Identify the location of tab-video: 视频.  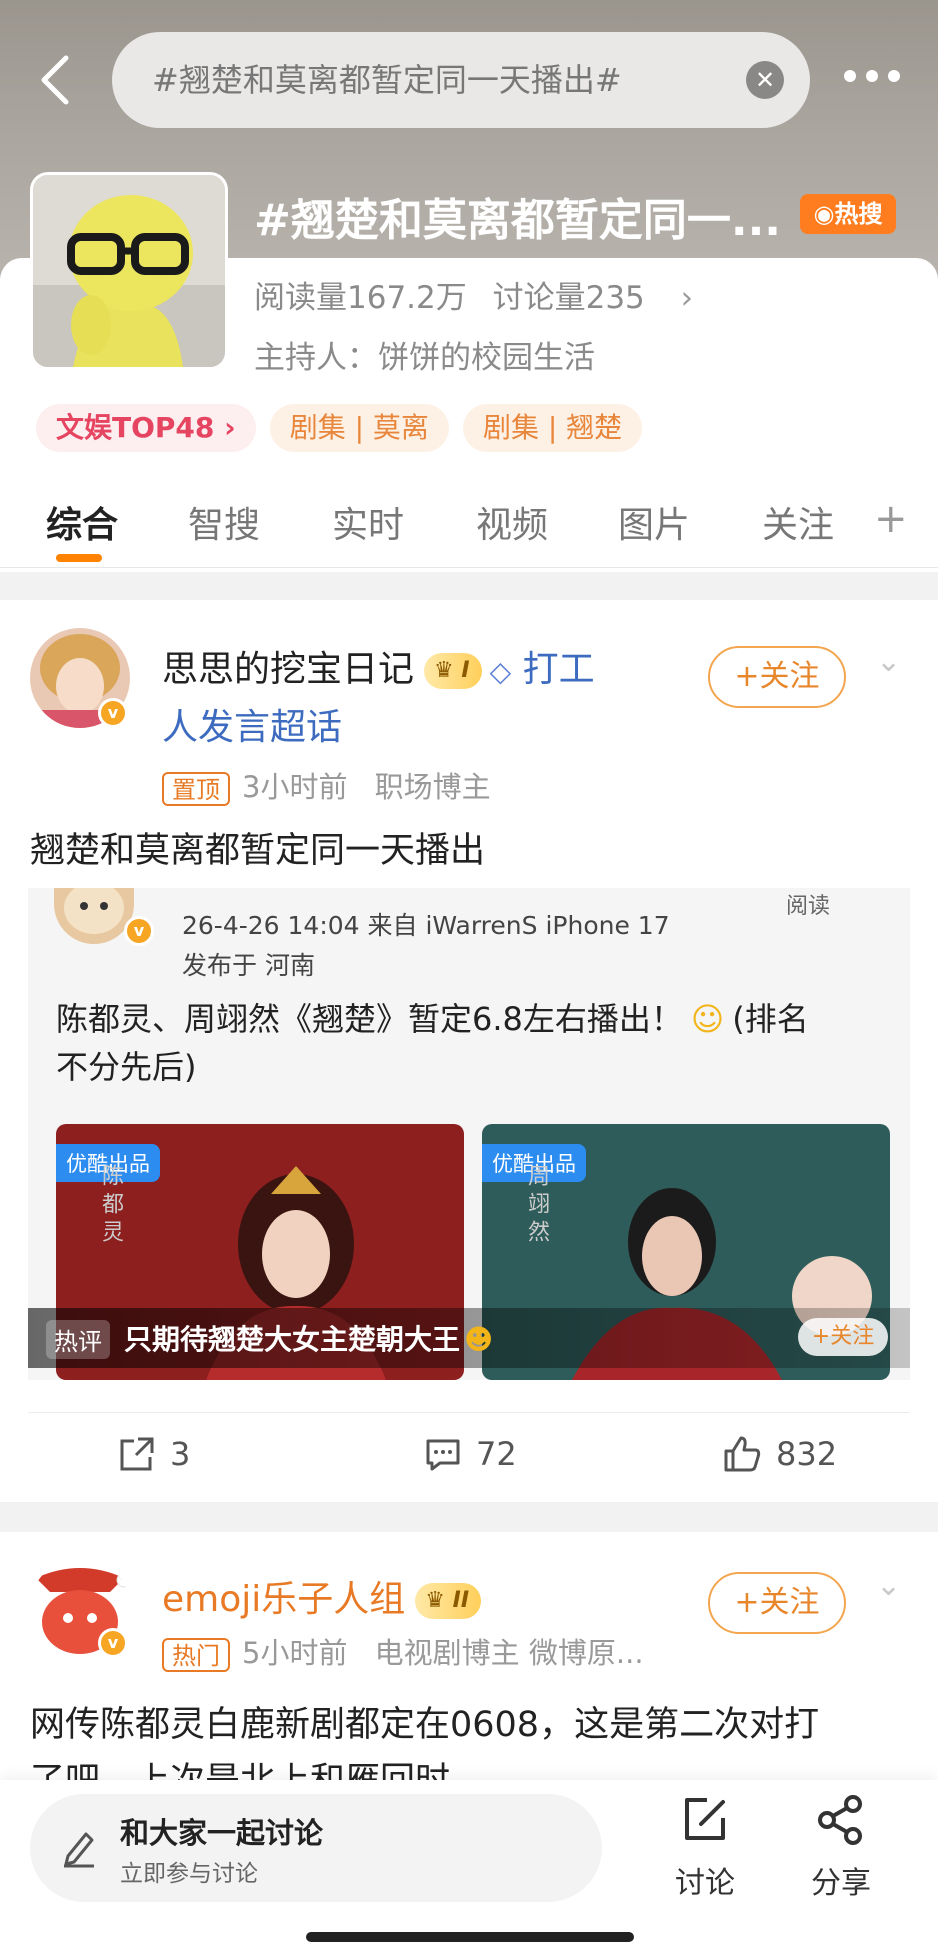
(512, 522).